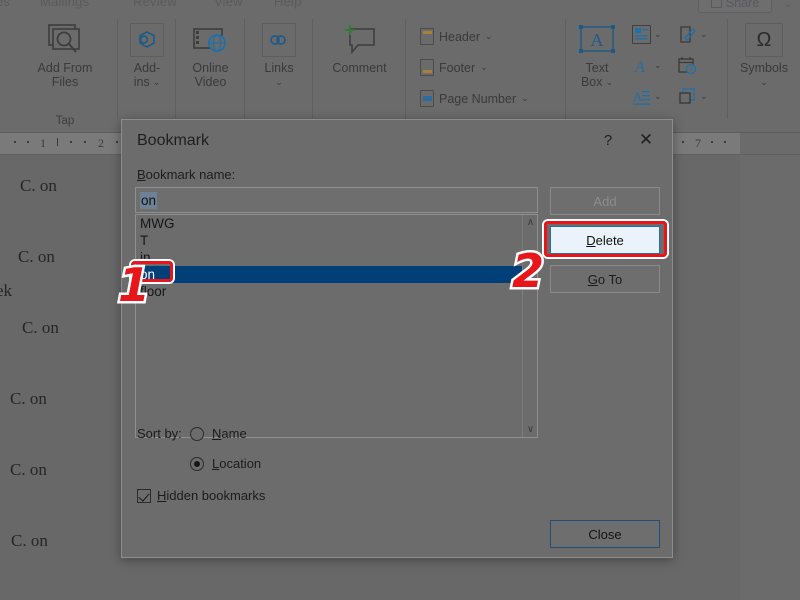 This screenshot has height=600, width=800. I want to click on sort-by-name-radio: Name, so click(218, 433).